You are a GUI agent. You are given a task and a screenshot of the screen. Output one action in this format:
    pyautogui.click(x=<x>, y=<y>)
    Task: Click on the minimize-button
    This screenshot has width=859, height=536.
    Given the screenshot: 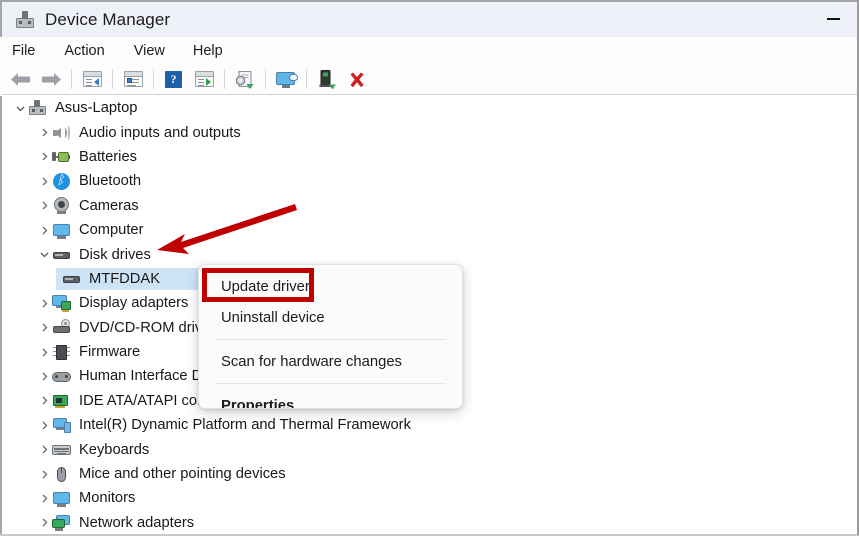 What is the action you would take?
    pyautogui.click(x=833, y=19)
    